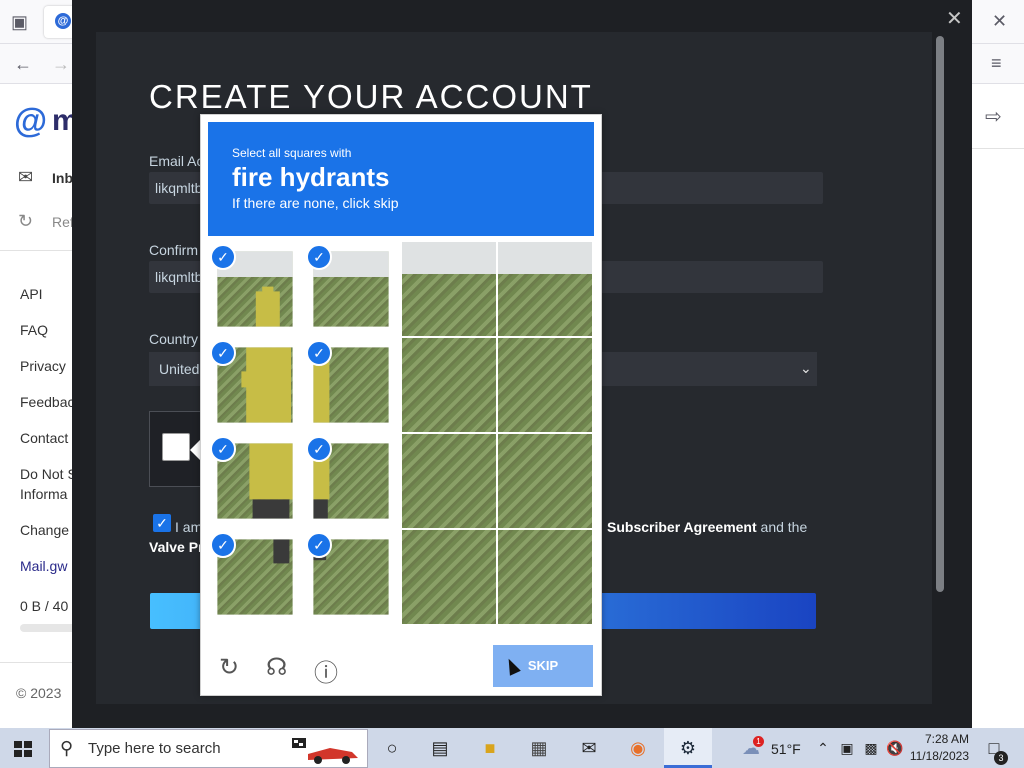 The height and width of the screenshot is (768, 1024). I want to click on audio-challenge-icon: ☊, so click(276, 667).